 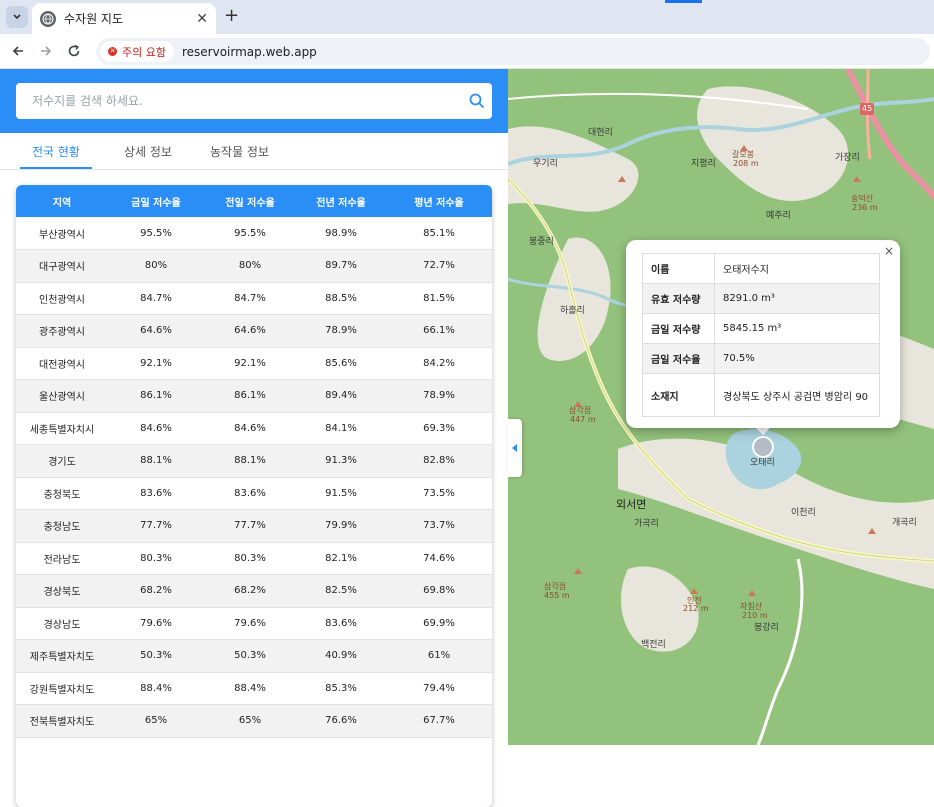 What do you see at coordinates (341, 721) in the screenshot?
I see `rate-cell: 76.6%` at bounding box center [341, 721].